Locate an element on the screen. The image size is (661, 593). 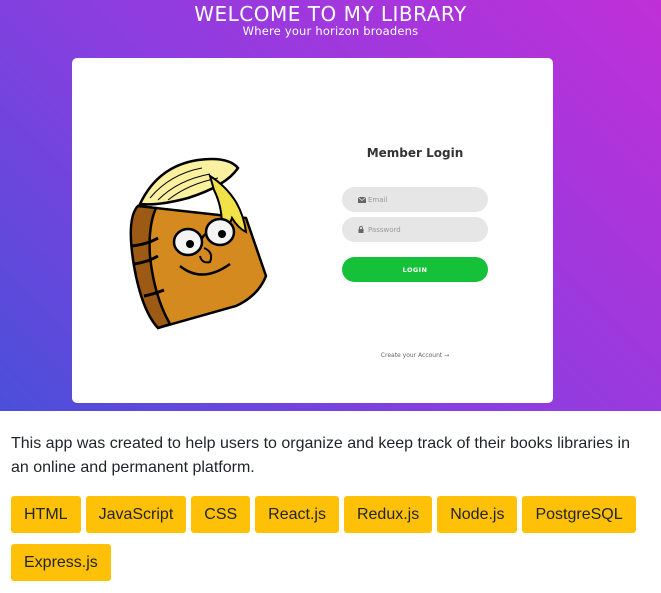
tag-reduxjs: Redux.js is located at coordinates (388, 514).